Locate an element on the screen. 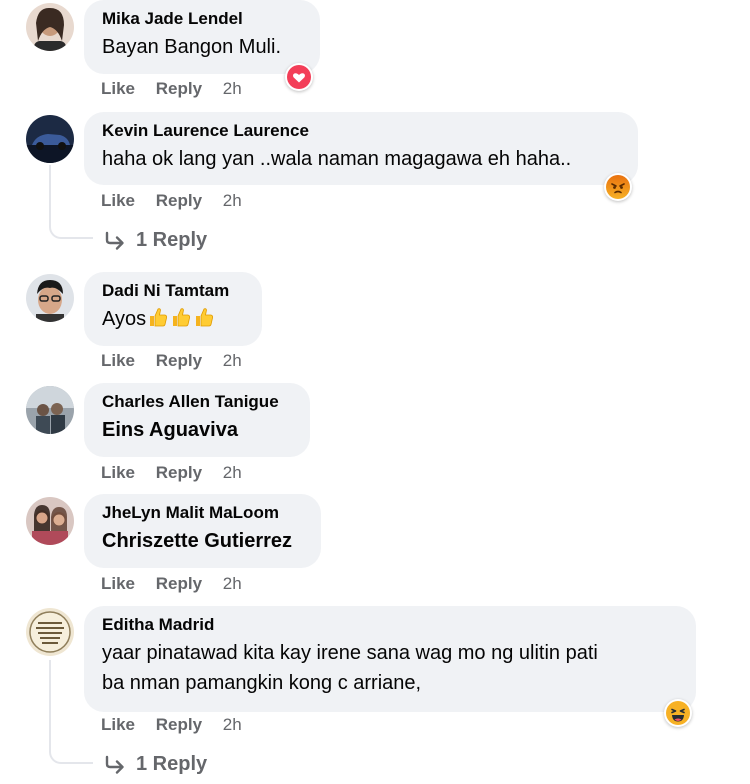 The image size is (750, 784). comment-bubble: Dadi Ni Tamtam Ayos is located at coordinates (173, 309).